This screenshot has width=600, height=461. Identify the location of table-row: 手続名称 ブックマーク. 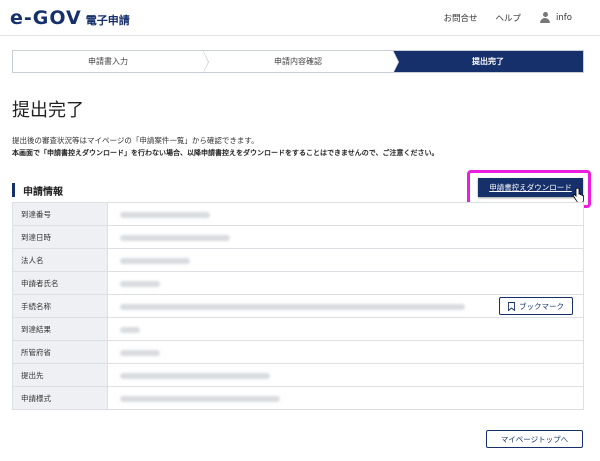
(298, 306).